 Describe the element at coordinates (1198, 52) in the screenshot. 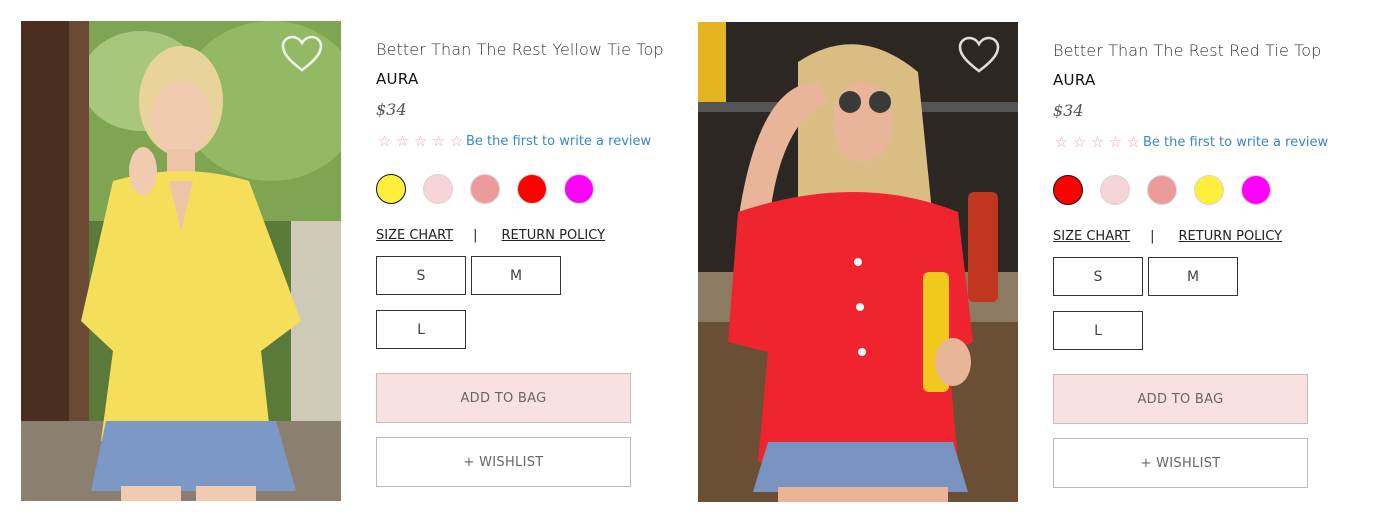

I see `product-title: Better Than The Rest Red Tie Top` at that location.